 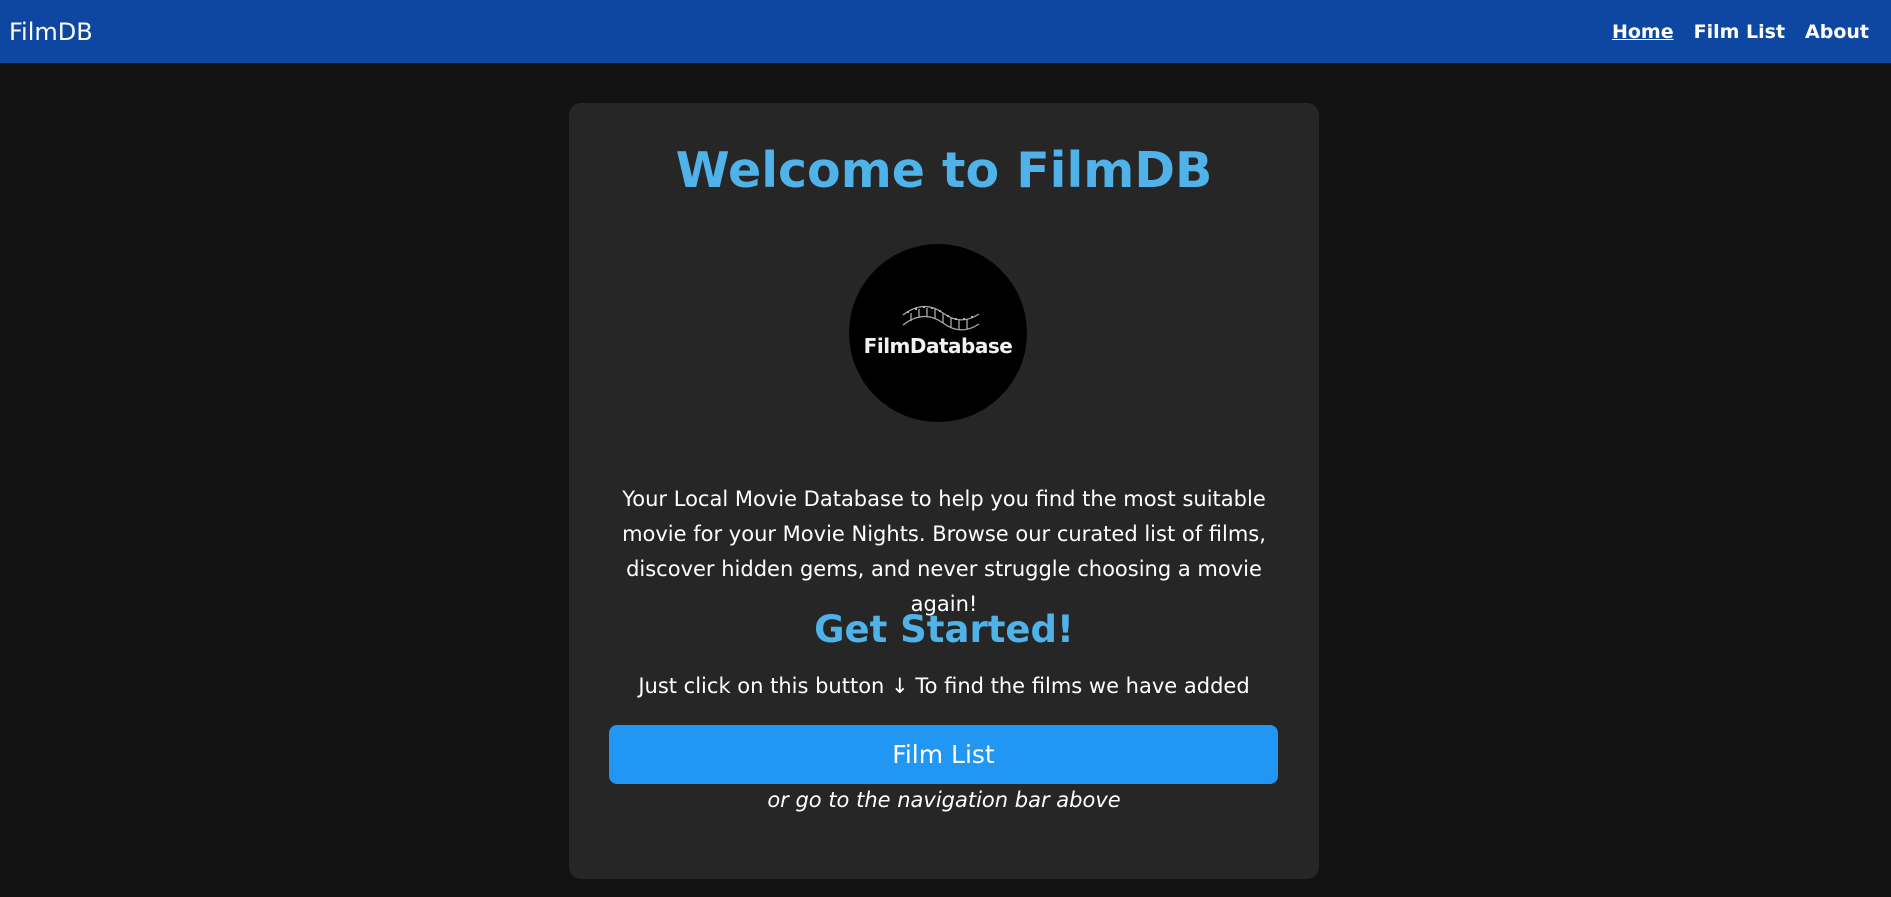 What do you see at coordinates (944, 629) in the screenshot?
I see `get-started-heading: Get Started!` at bounding box center [944, 629].